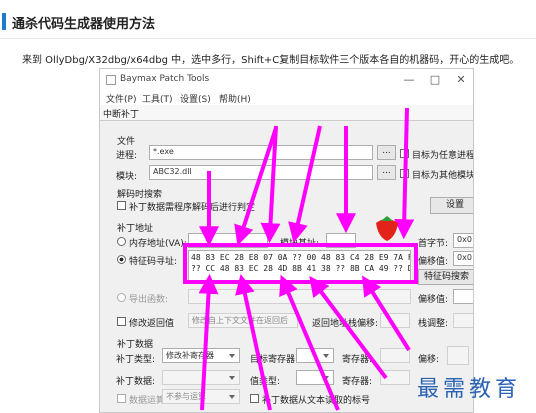 This screenshot has width=536, height=413. I want to click on patch-data-label: 补丁数据:, so click(136, 382).